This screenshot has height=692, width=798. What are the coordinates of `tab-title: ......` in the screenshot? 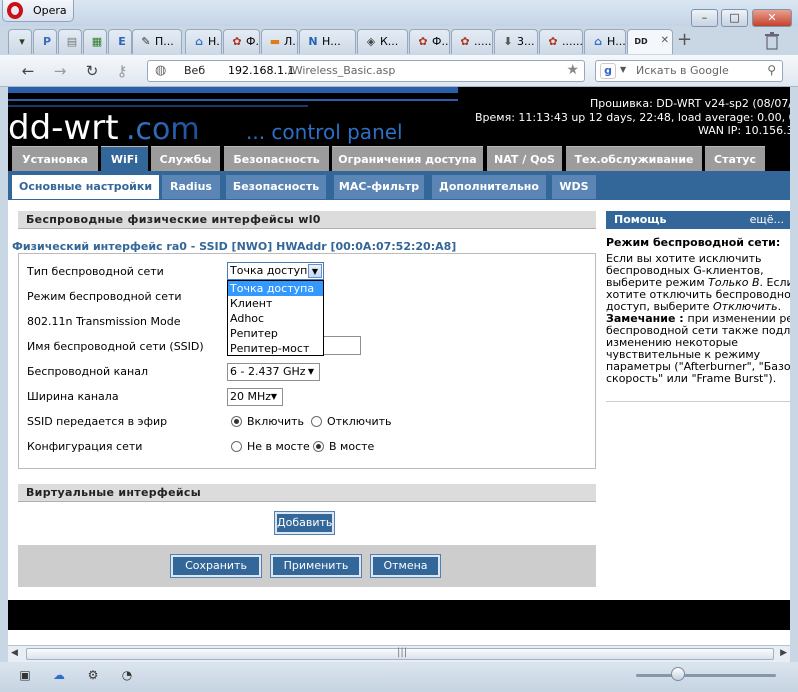 It's located at (572, 41).